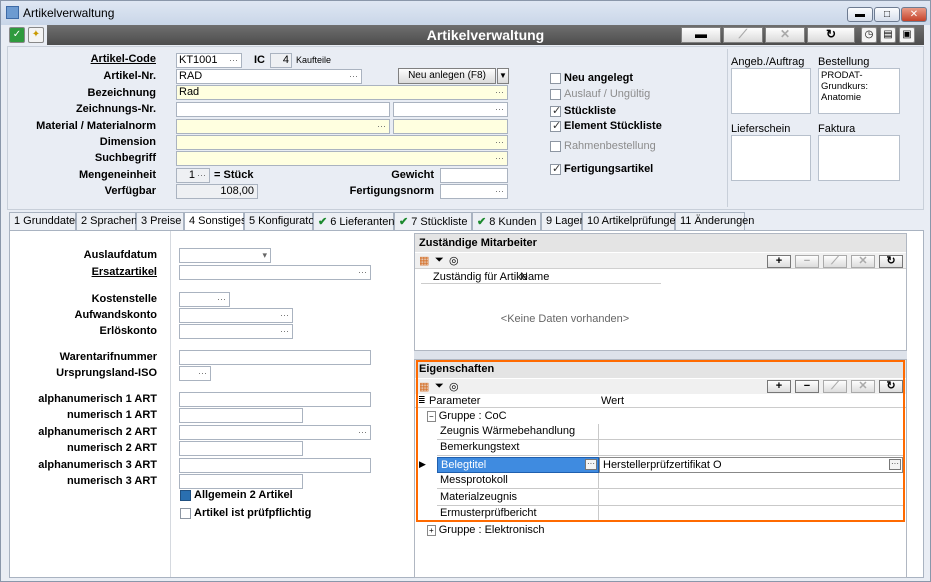 The width and height of the screenshot is (931, 582). I want to click on auslaufdatum-field: ▾, so click(225, 255).